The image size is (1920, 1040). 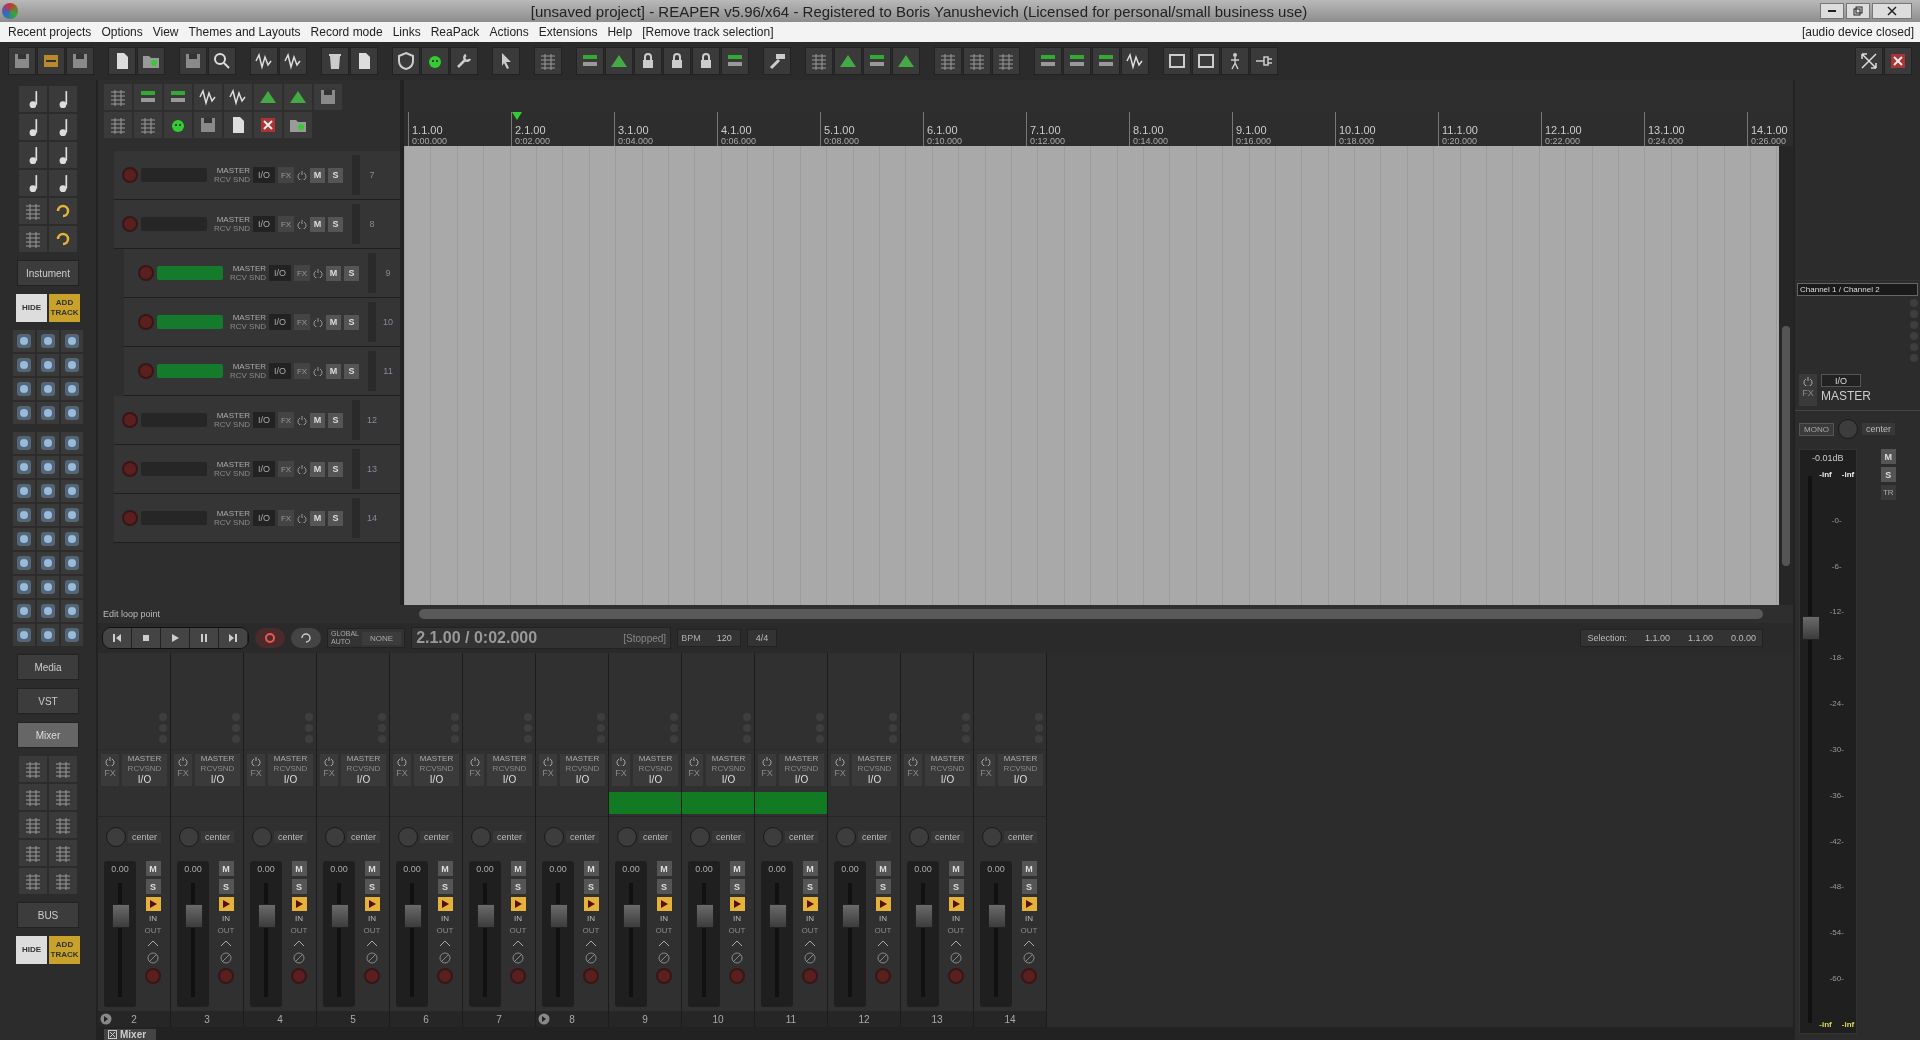 What do you see at coordinates (512, 32) in the screenshot?
I see `menu-item: Actions` at bounding box center [512, 32].